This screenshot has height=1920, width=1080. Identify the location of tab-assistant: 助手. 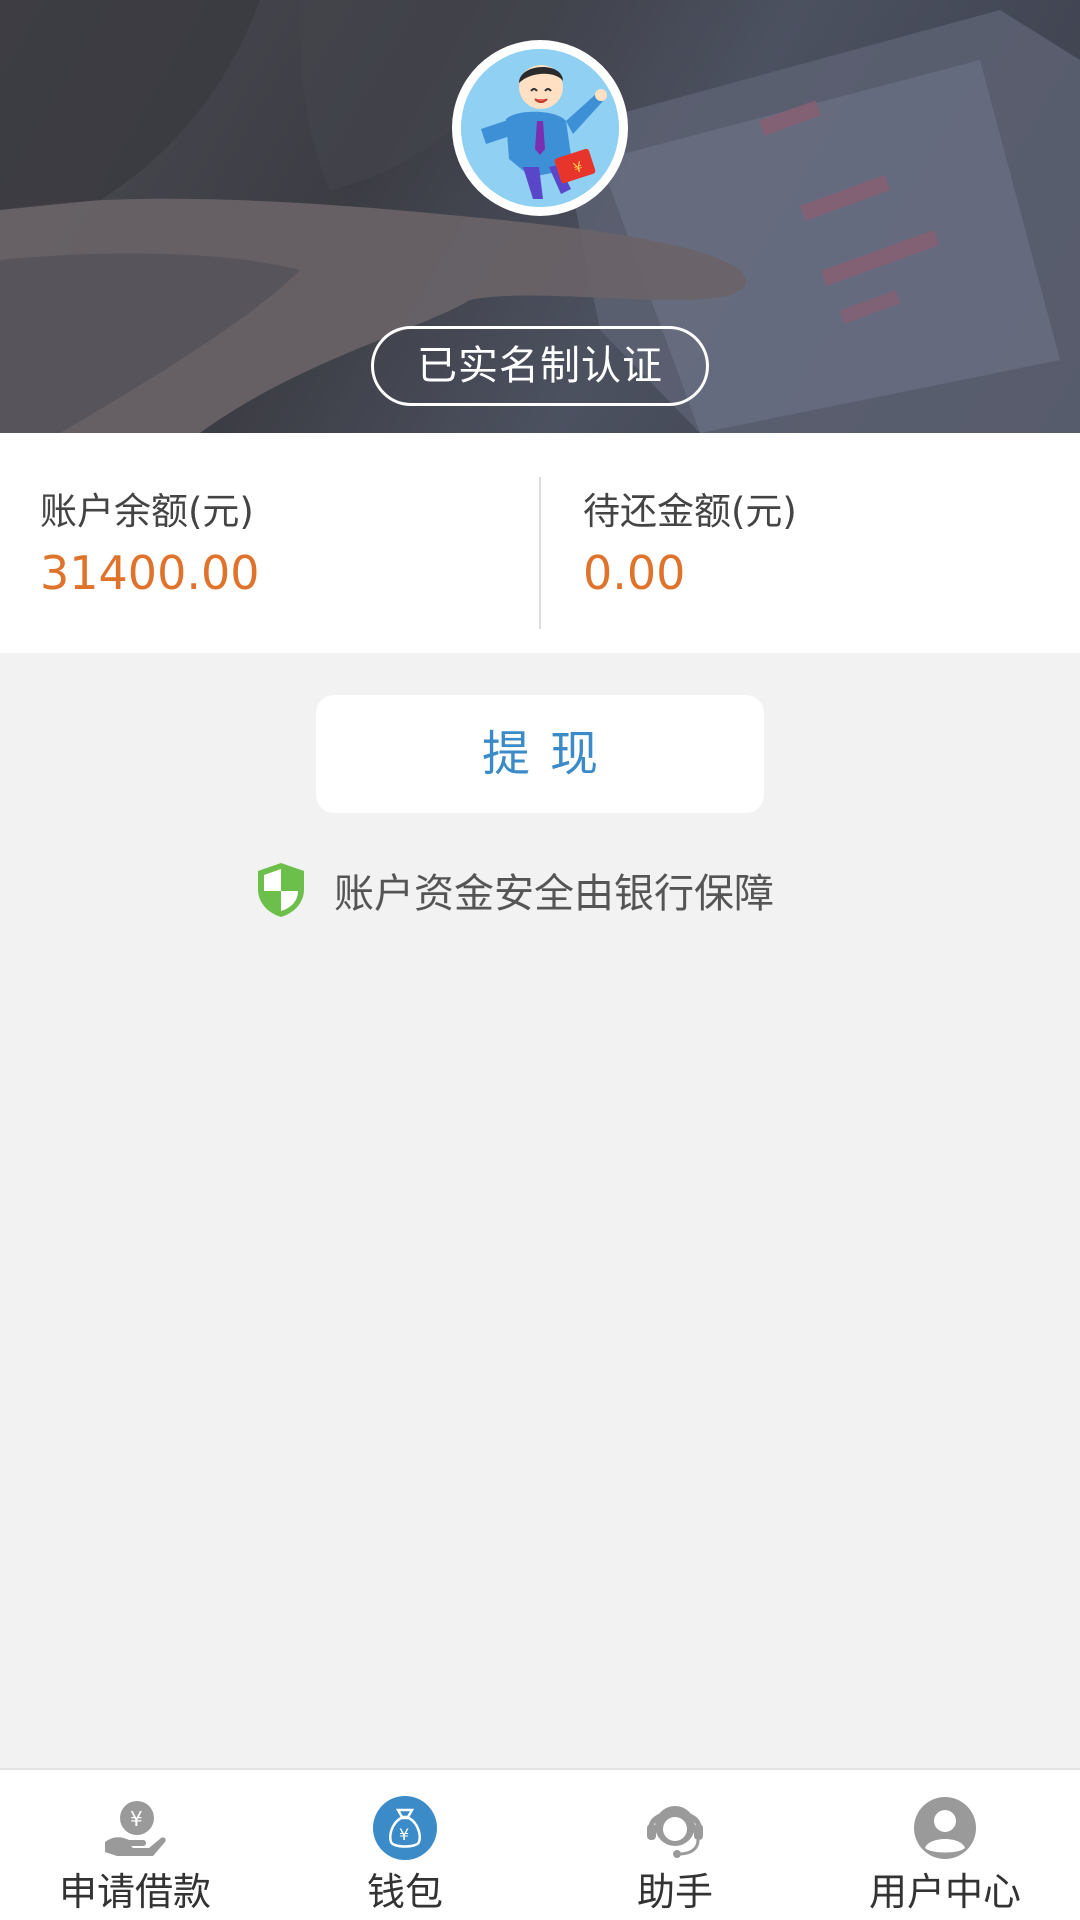
(675, 1845).